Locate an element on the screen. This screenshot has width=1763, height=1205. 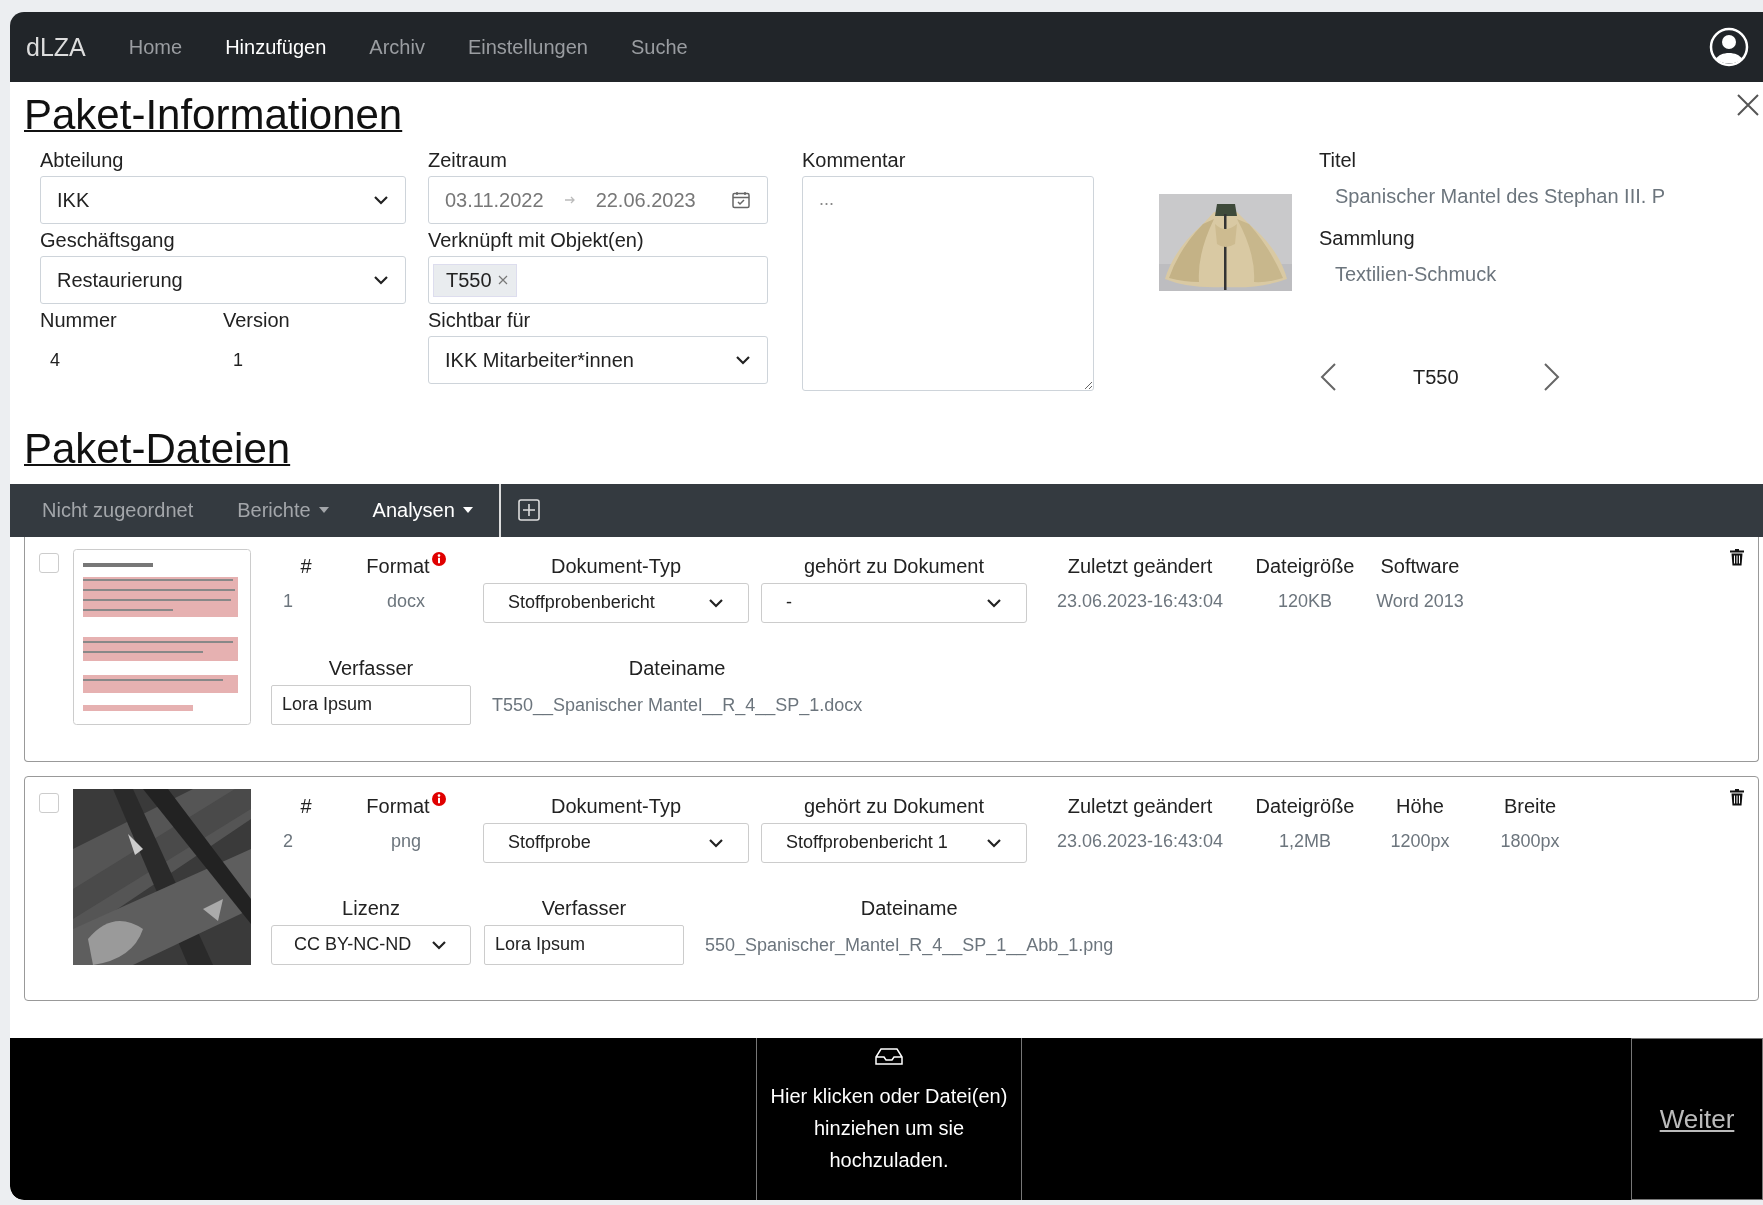
field-label: Titel is located at coordinates (1338, 161).